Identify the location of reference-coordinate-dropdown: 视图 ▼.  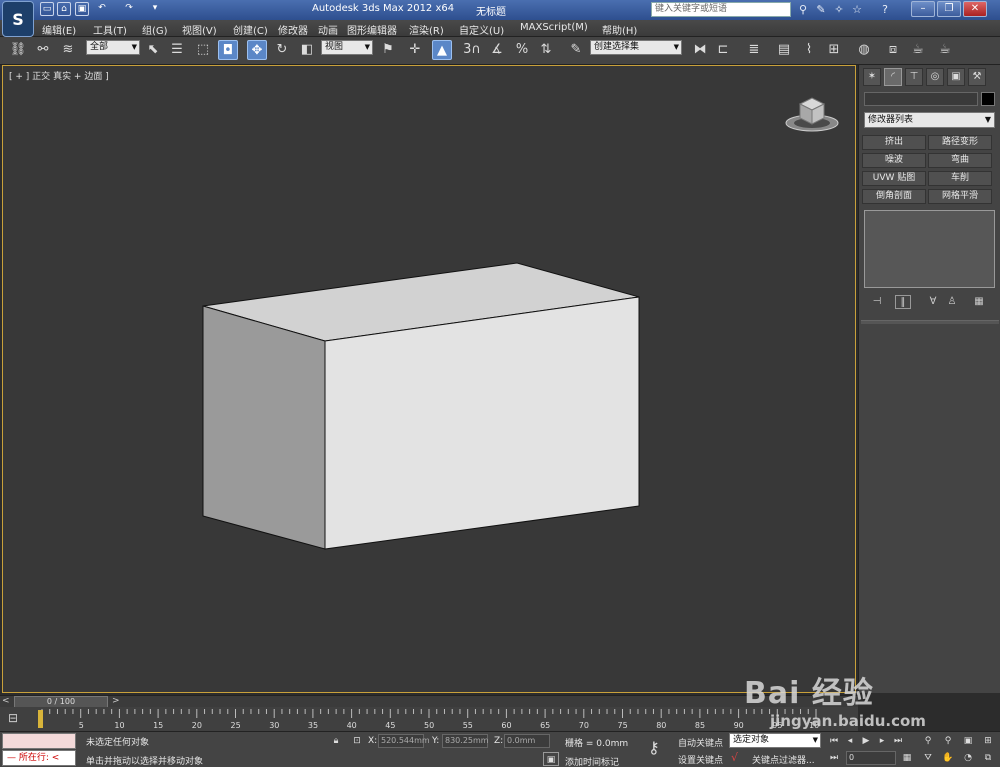
(347, 47).